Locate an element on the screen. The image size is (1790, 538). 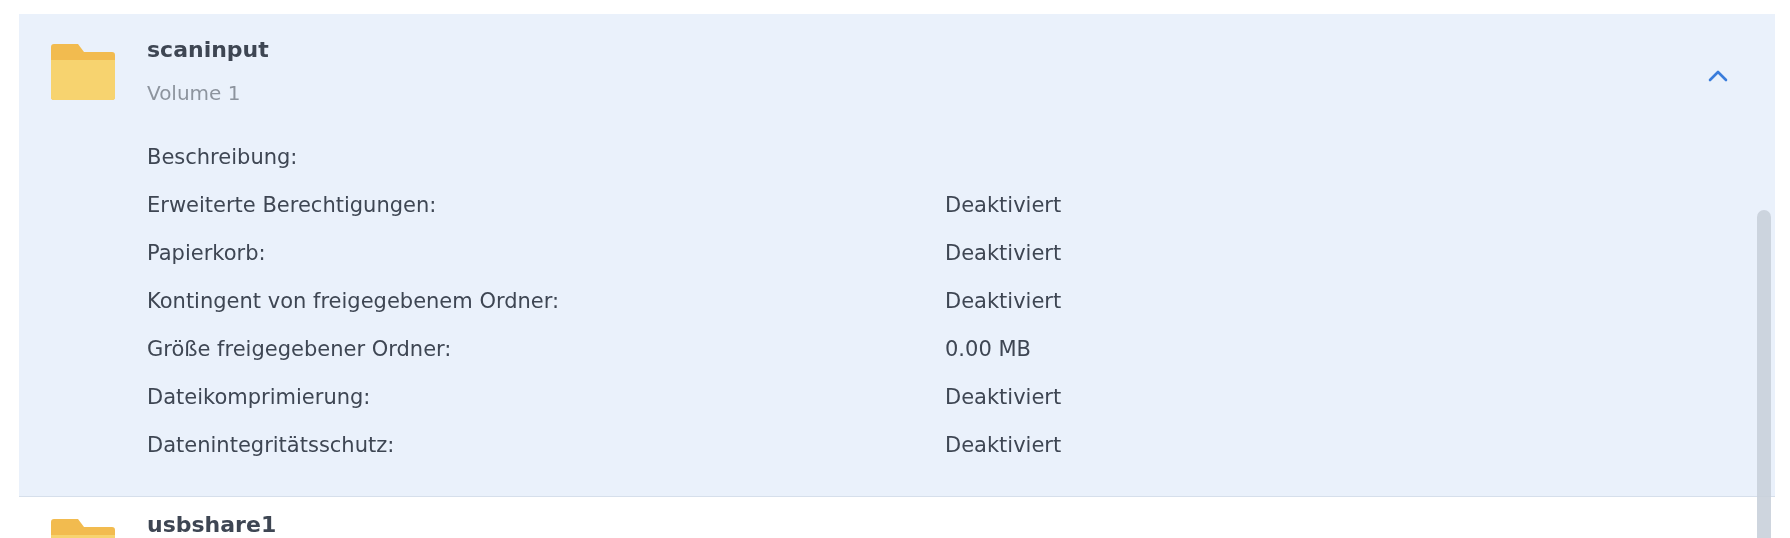
scrollbar-thumb is located at coordinates (1764, 374).